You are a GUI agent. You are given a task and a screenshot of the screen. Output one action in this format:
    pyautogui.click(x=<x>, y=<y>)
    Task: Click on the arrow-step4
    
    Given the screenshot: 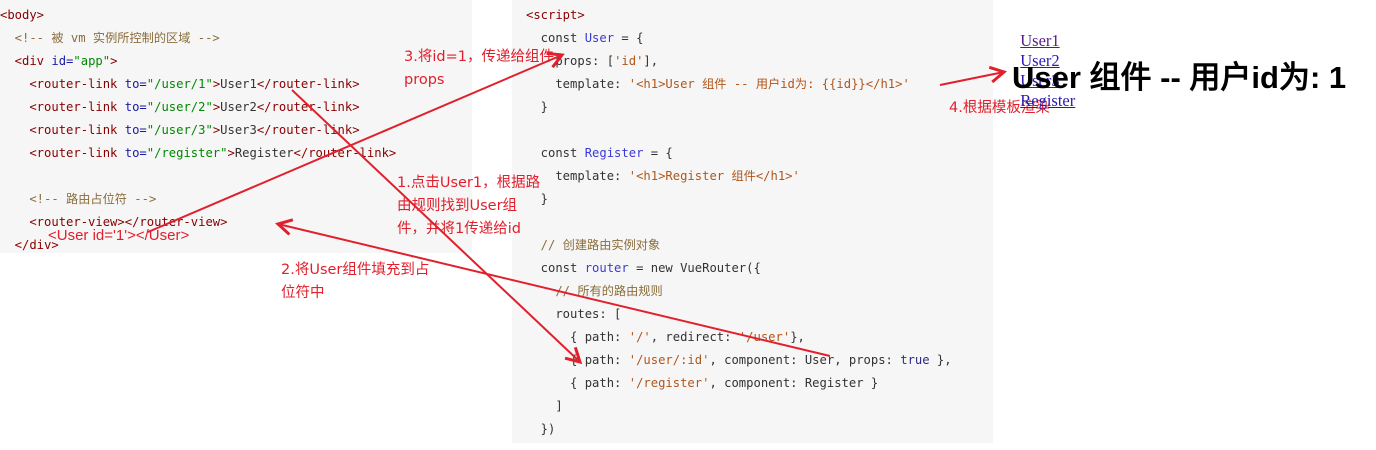 What is the action you would take?
    pyautogui.click(x=971, y=79)
    